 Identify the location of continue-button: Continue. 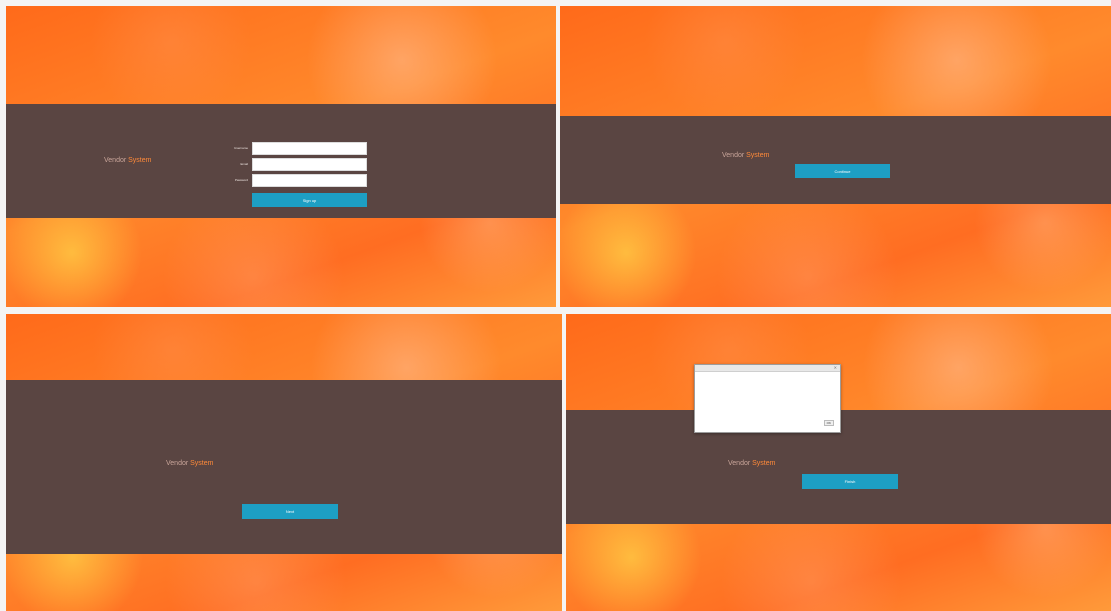
(842, 171).